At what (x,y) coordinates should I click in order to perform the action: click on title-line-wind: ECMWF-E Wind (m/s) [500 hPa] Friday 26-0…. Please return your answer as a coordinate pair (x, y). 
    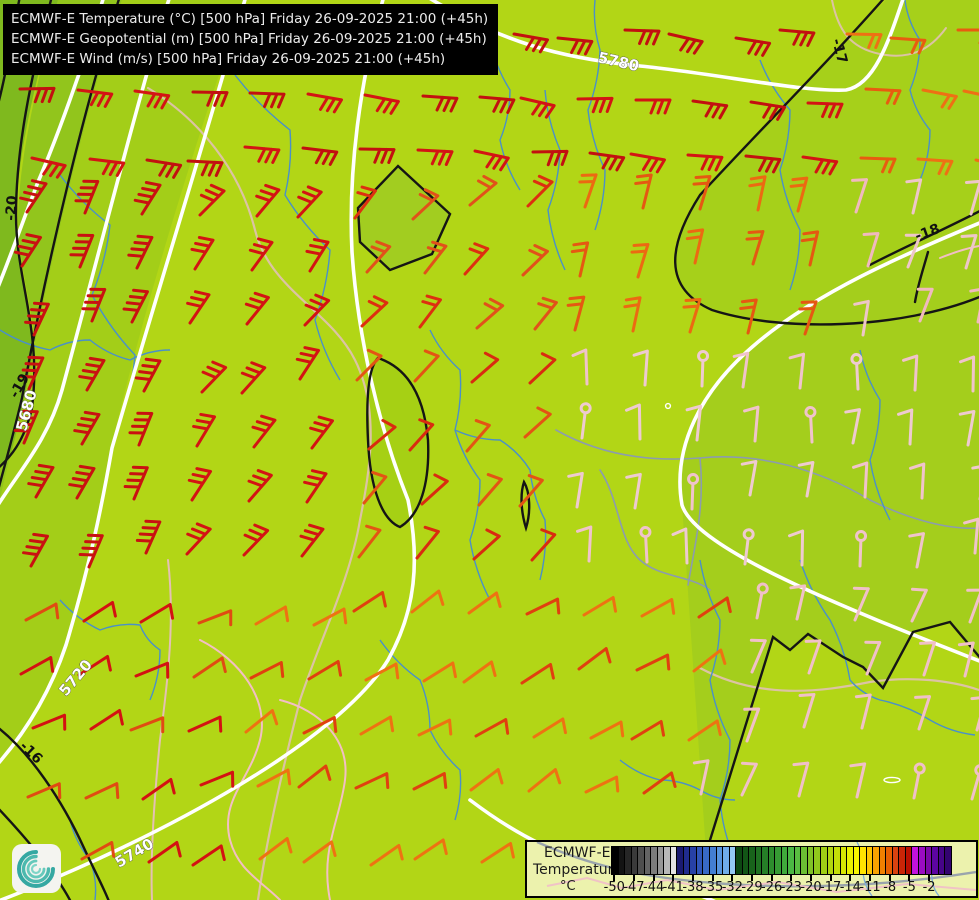
    Looking at the image, I should click on (228, 59).